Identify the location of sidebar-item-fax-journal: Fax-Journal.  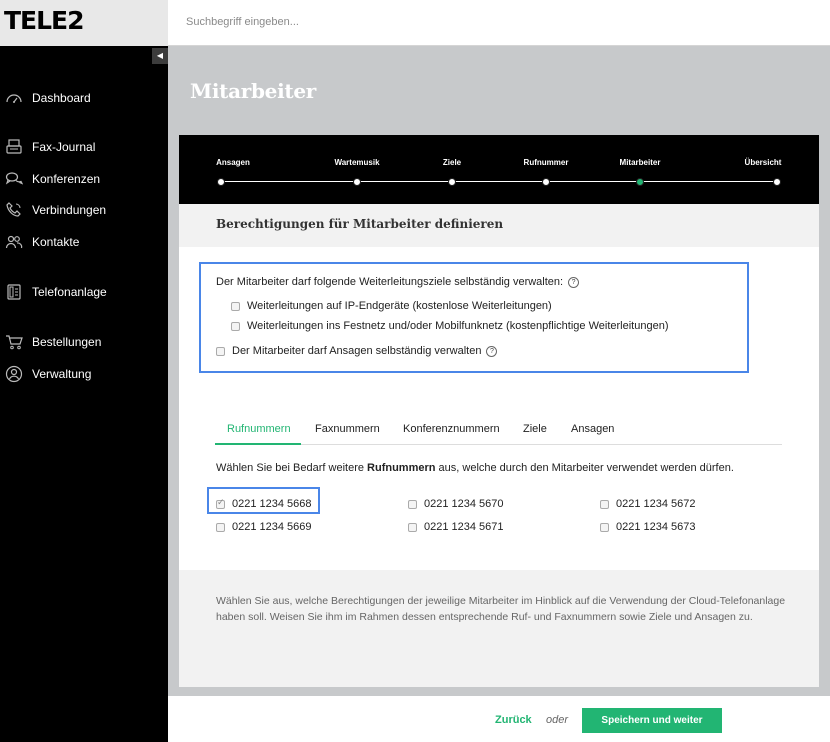
(84, 147).